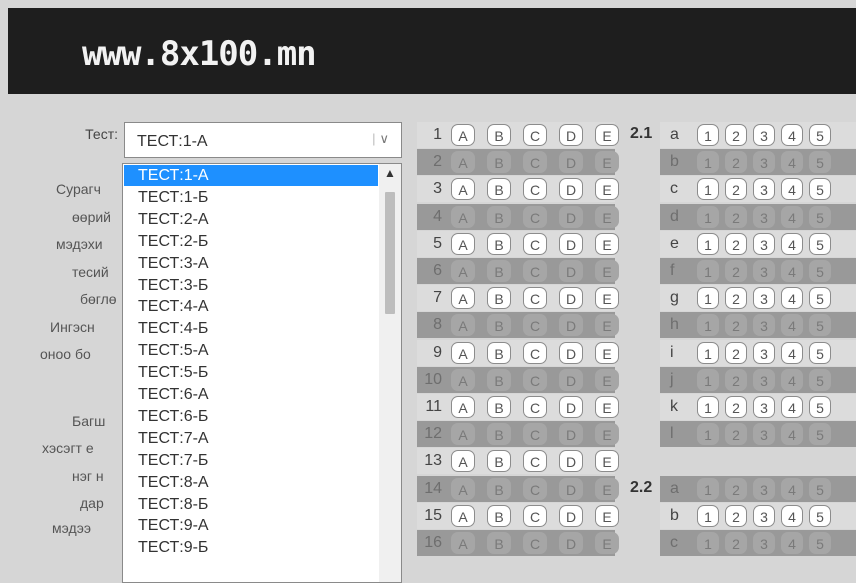 This screenshot has height=583, width=856. Describe the element at coordinates (251, 372) in the screenshot. I see `dropdown-option: ТЕСТ:5-Б` at that location.